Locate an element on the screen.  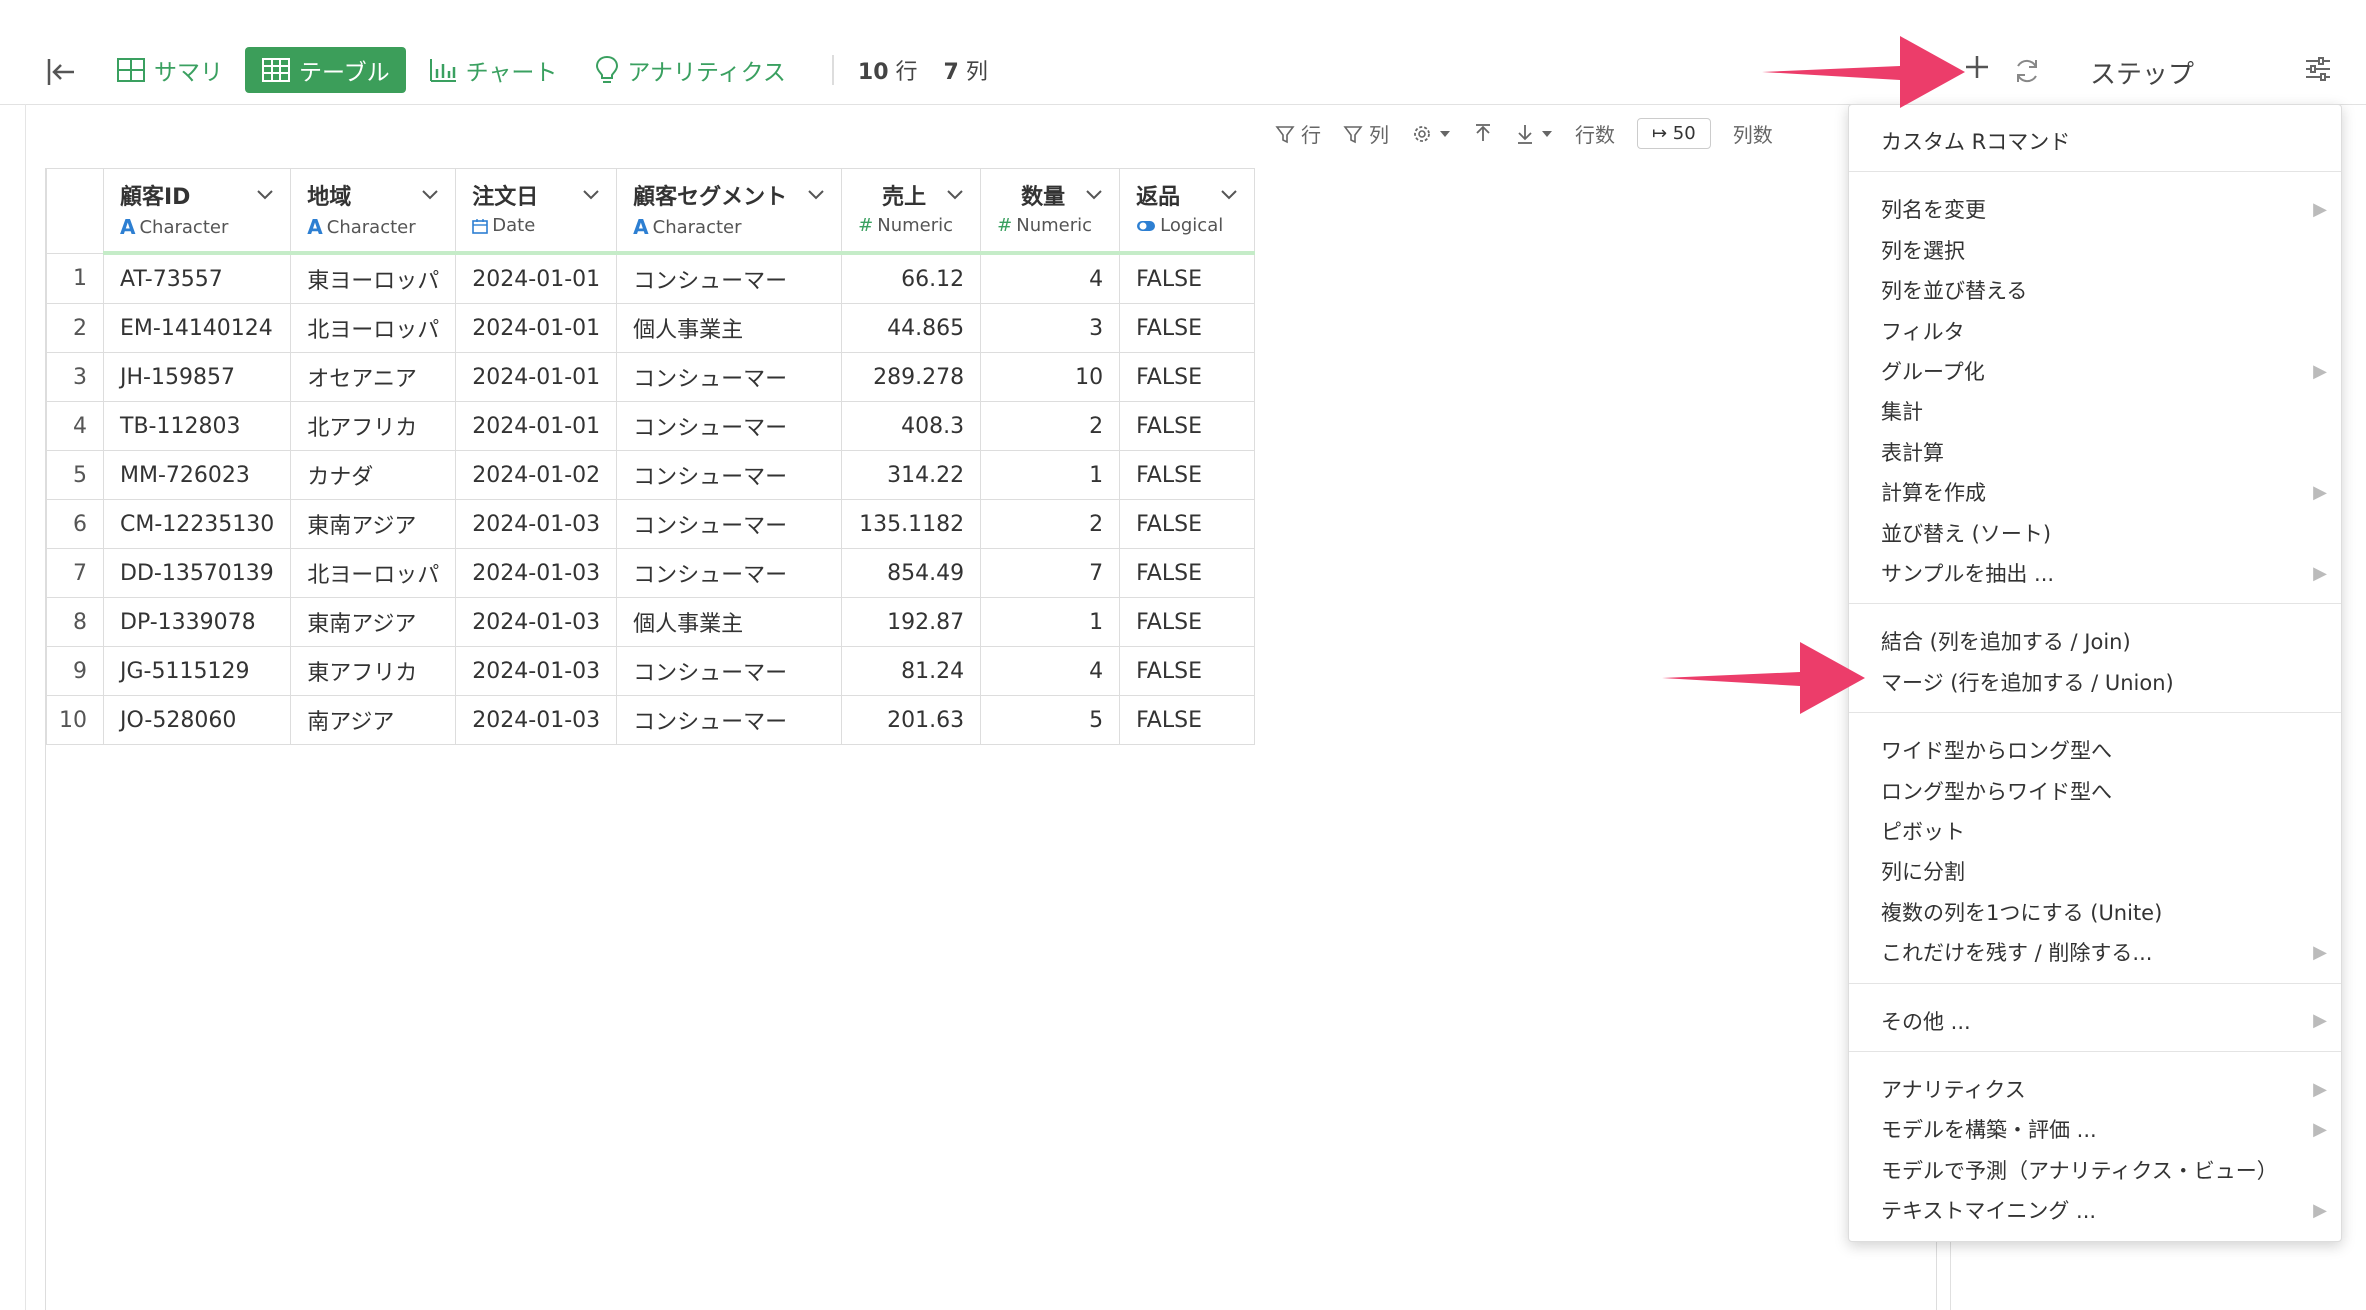
caret-down-icon is located at coordinates (1547, 133).